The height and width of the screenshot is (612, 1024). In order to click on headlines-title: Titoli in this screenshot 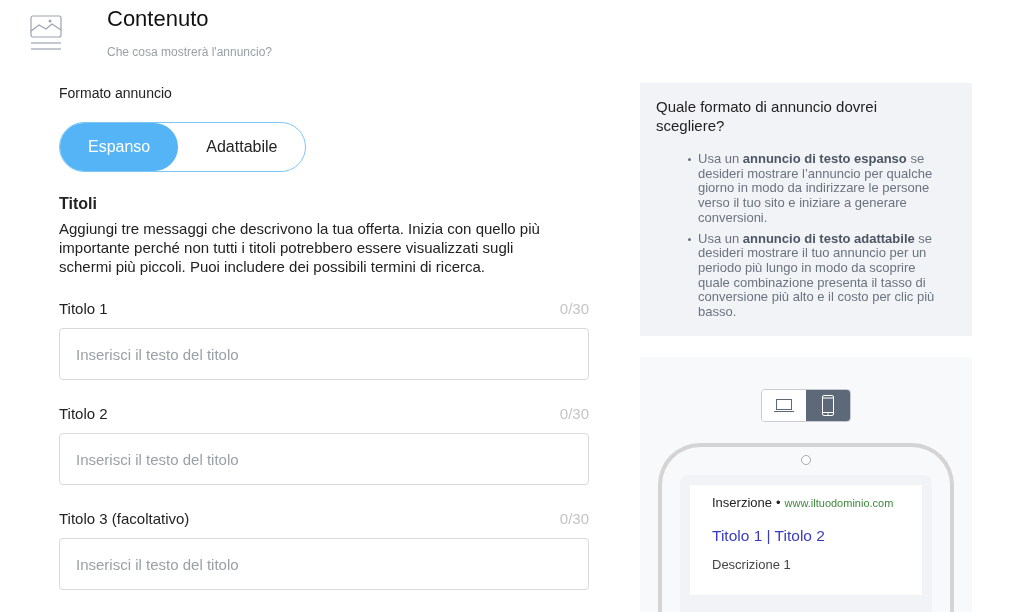, I will do `click(78, 204)`.